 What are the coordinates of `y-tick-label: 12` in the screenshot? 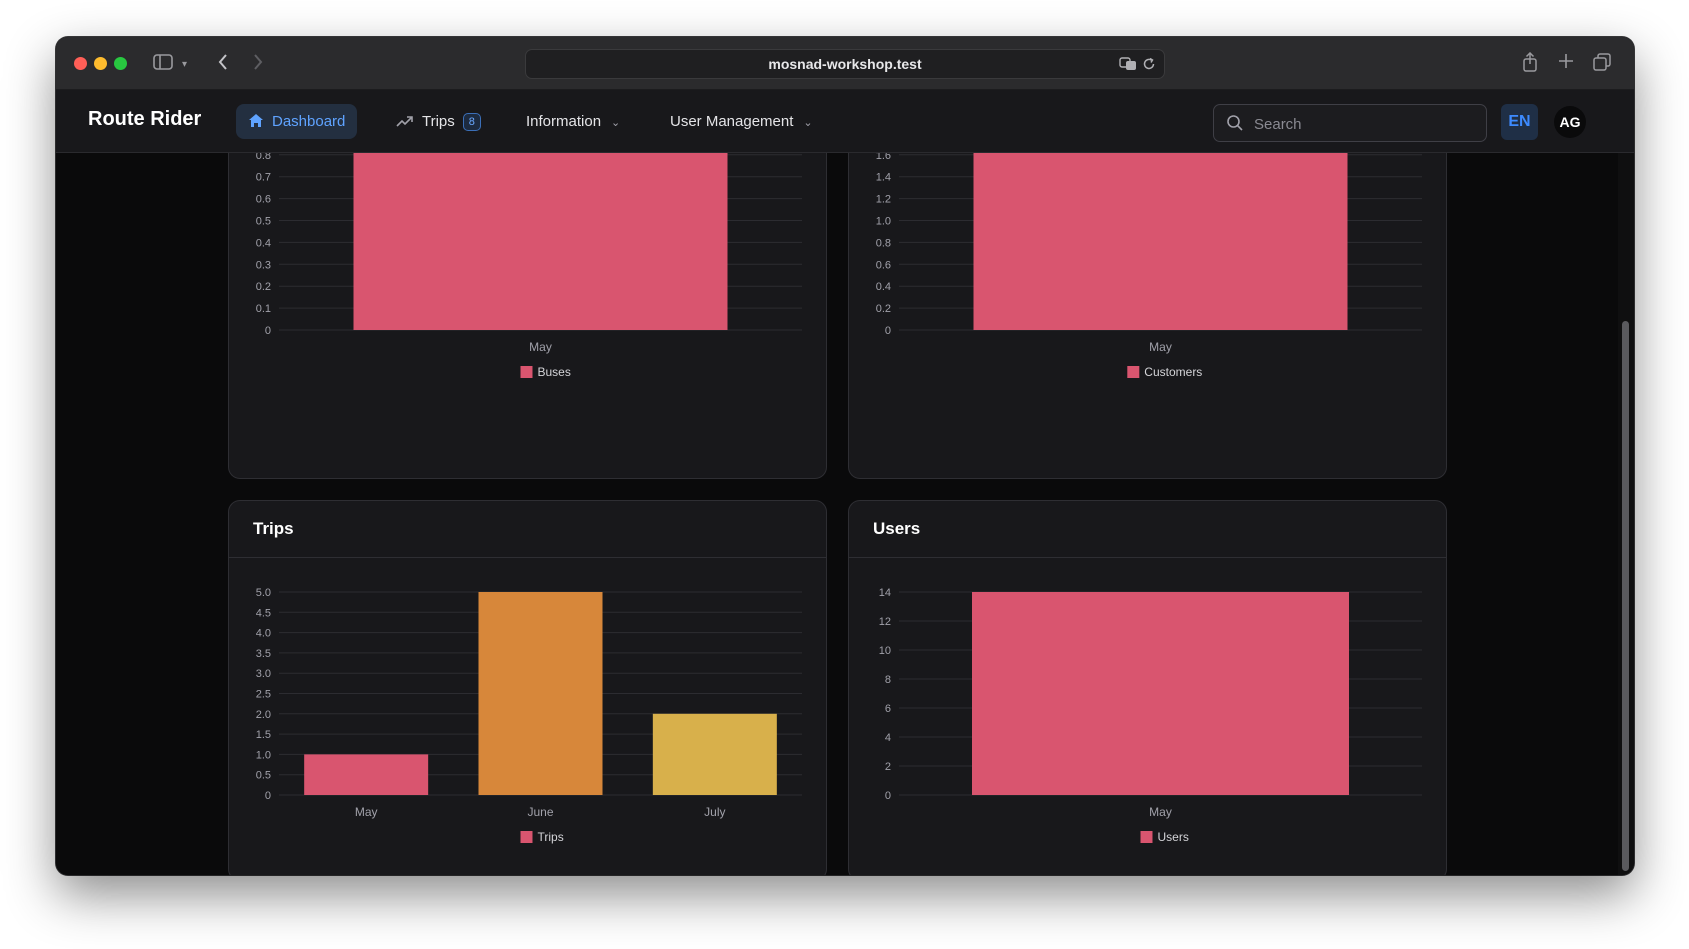 It's located at (885, 622).